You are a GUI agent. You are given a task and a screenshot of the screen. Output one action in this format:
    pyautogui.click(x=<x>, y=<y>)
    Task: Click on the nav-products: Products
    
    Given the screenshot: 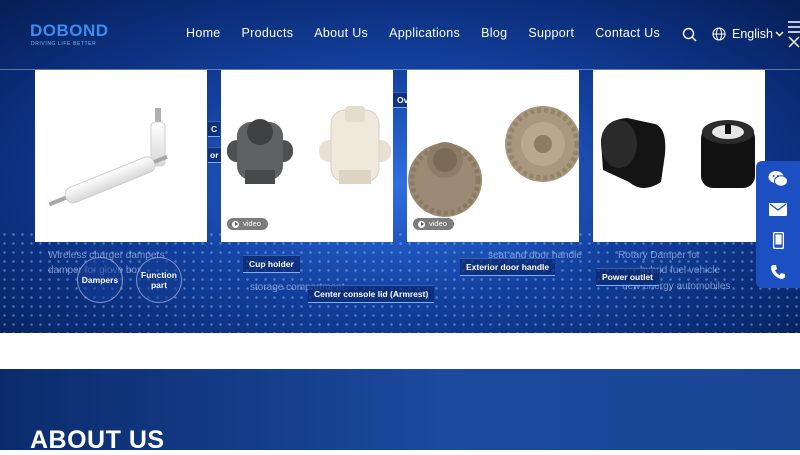 What is the action you would take?
    pyautogui.click(x=268, y=33)
    